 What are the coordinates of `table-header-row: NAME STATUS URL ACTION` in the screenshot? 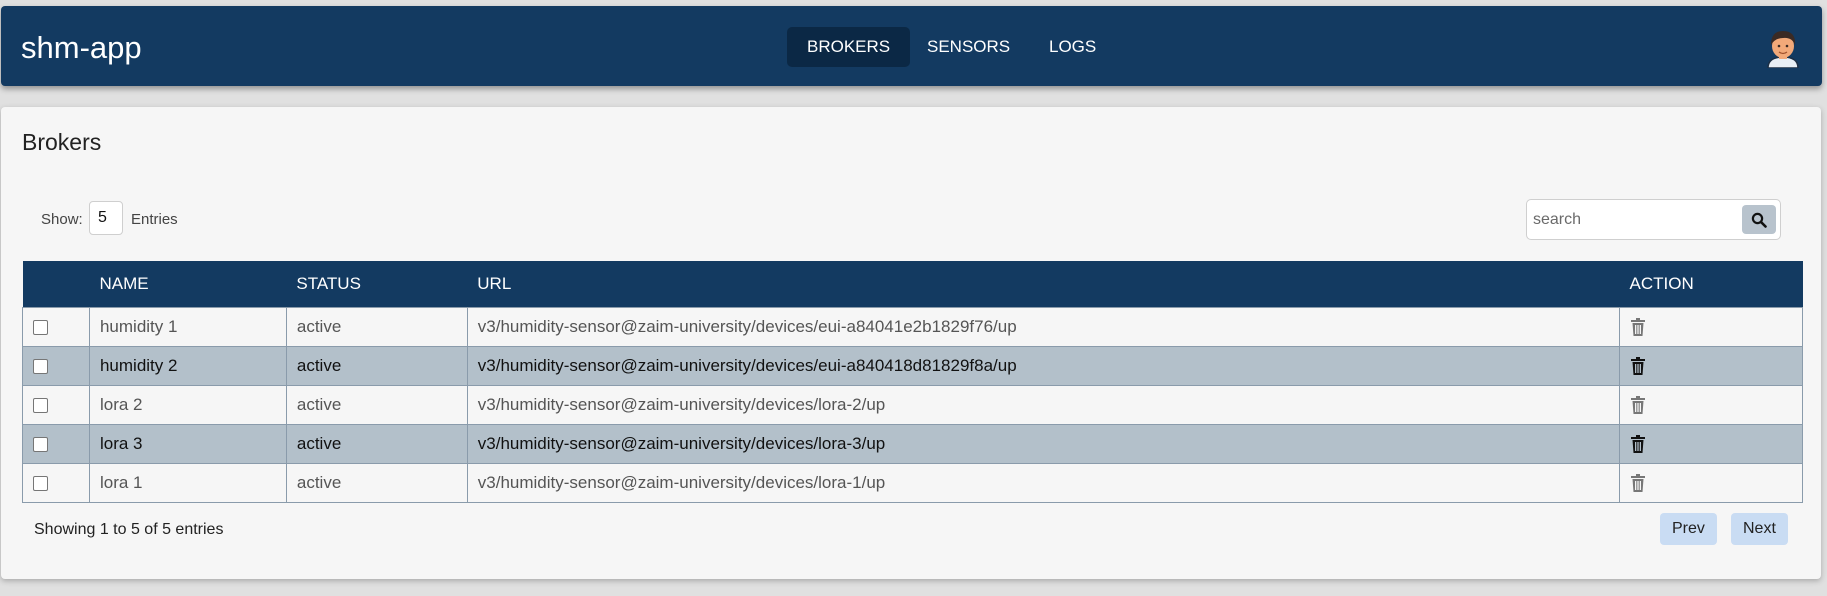 It's located at (912, 284).